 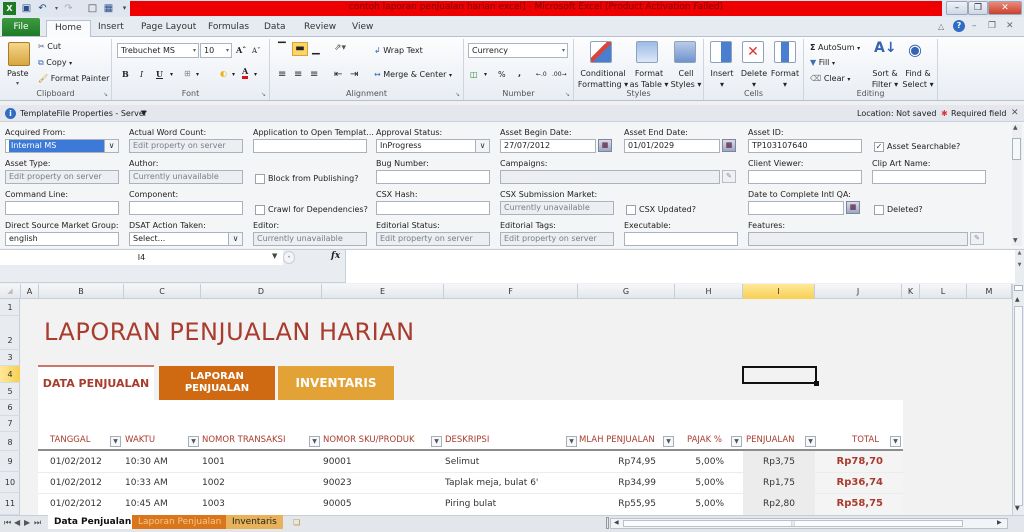 I want to click on align-center-icon: ≡, so click(x=298, y=74).